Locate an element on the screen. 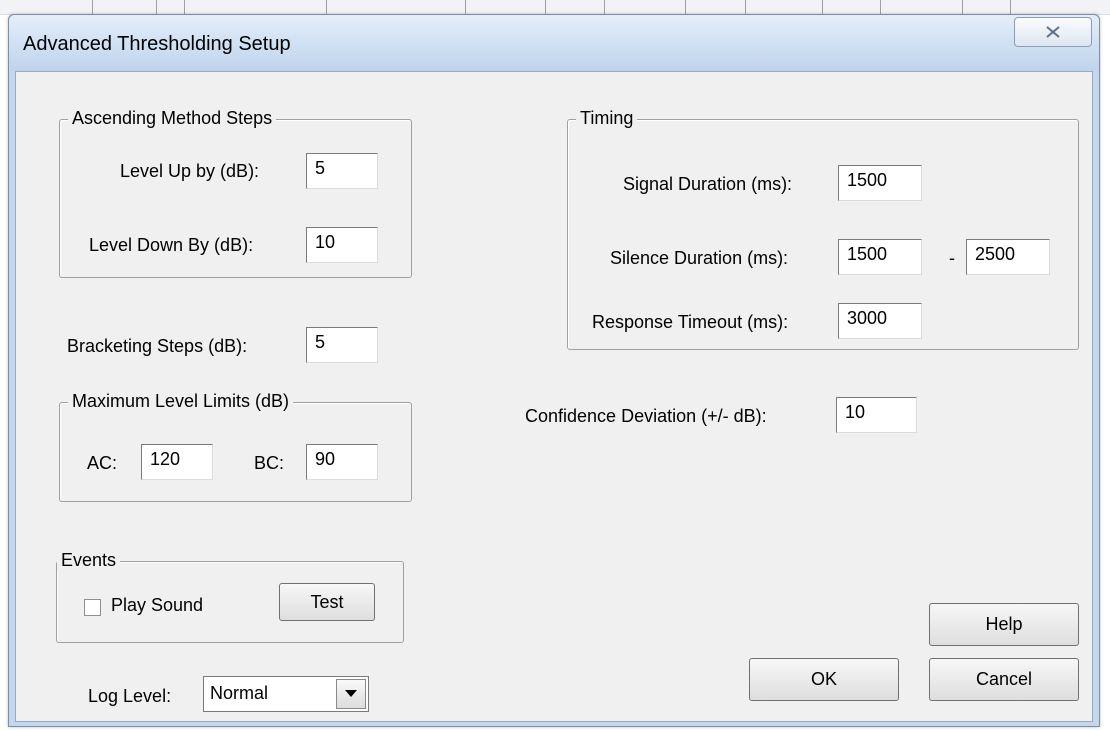 This screenshot has width=1110, height=731. bc-input: 90 is located at coordinates (342, 462).